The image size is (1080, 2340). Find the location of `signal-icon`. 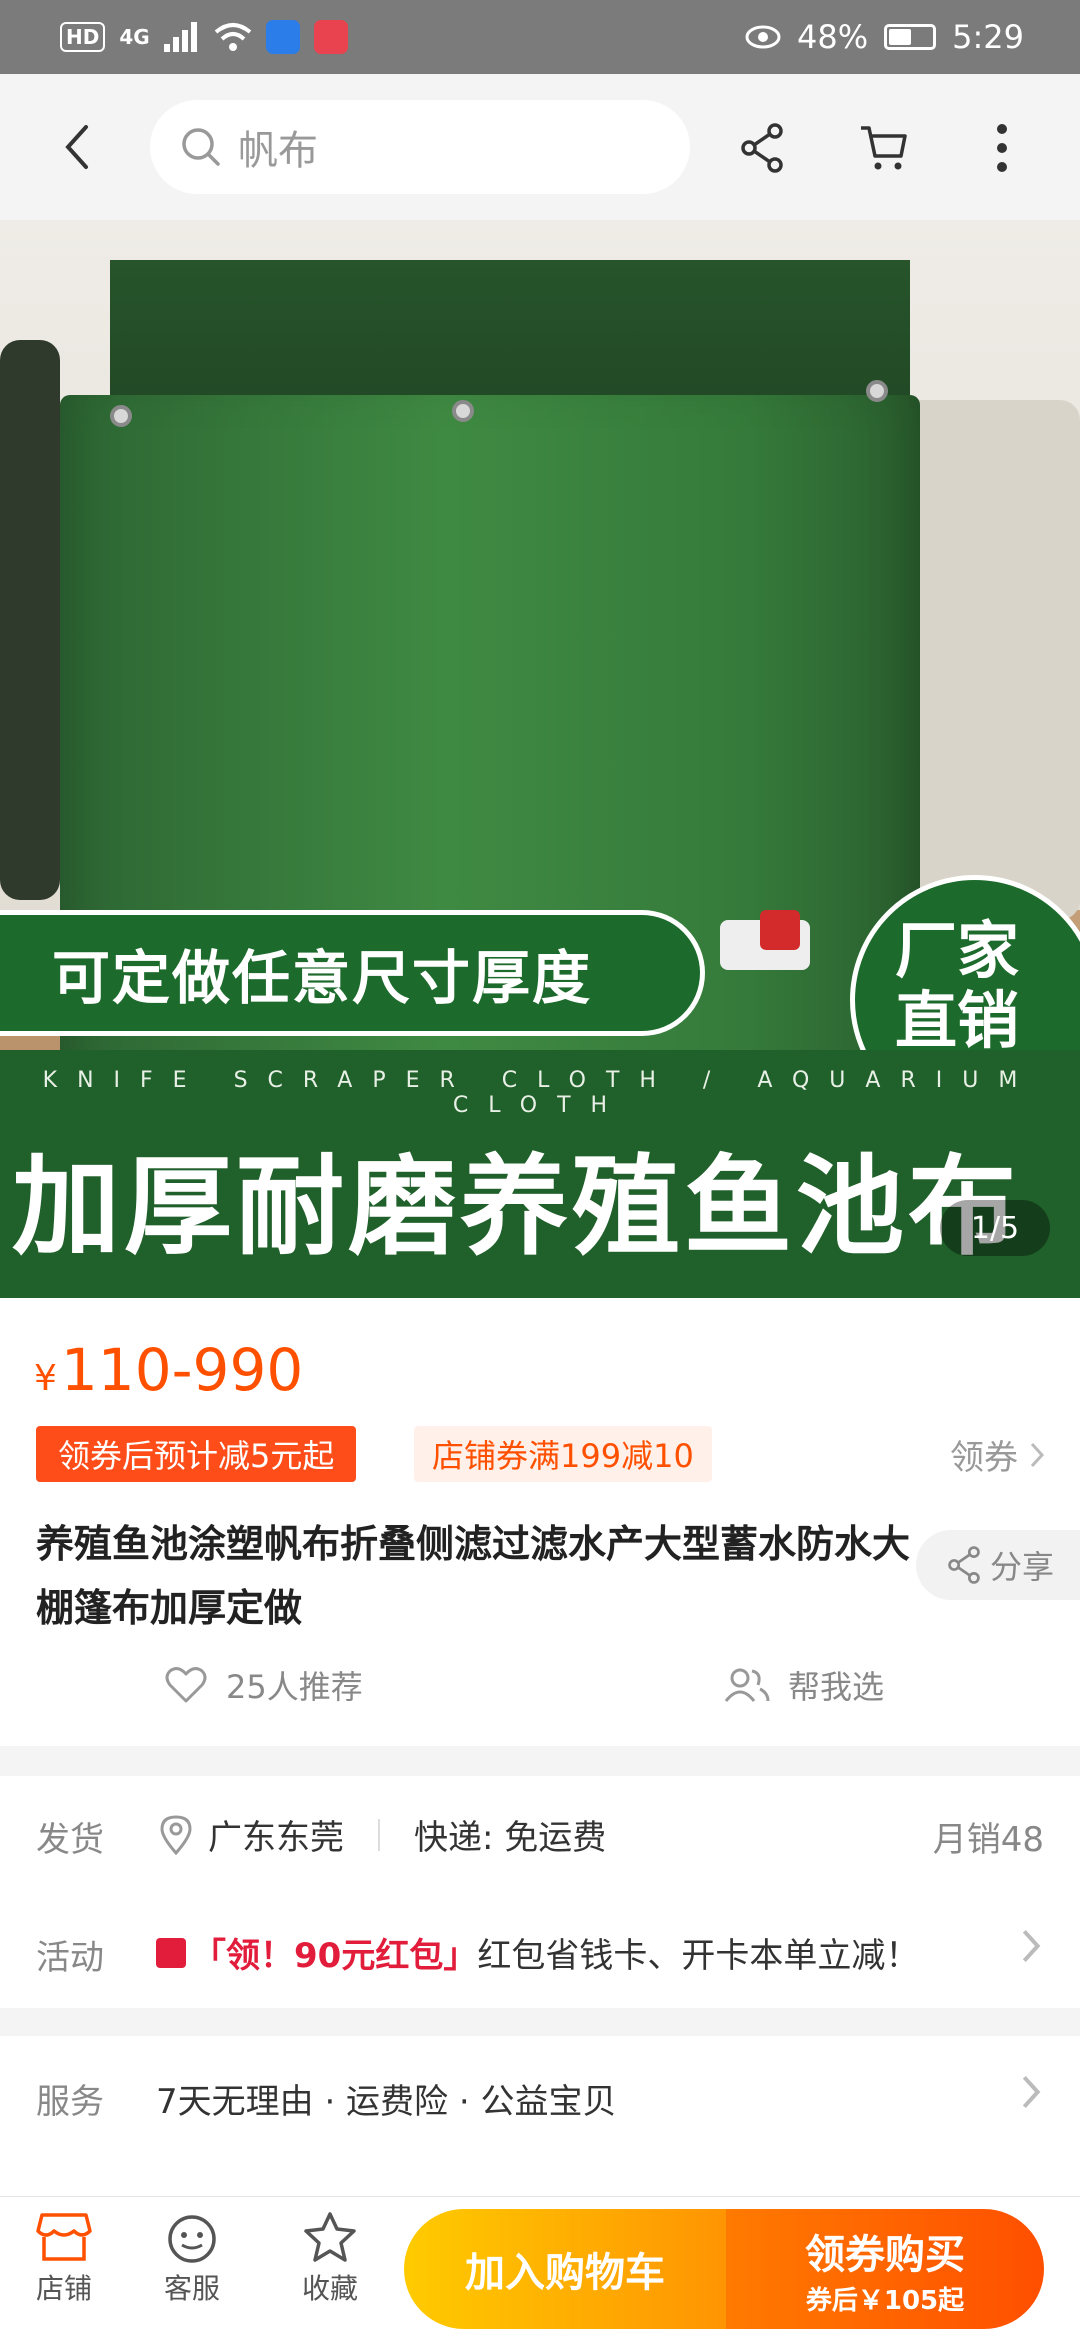

signal-icon is located at coordinates (180, 37).